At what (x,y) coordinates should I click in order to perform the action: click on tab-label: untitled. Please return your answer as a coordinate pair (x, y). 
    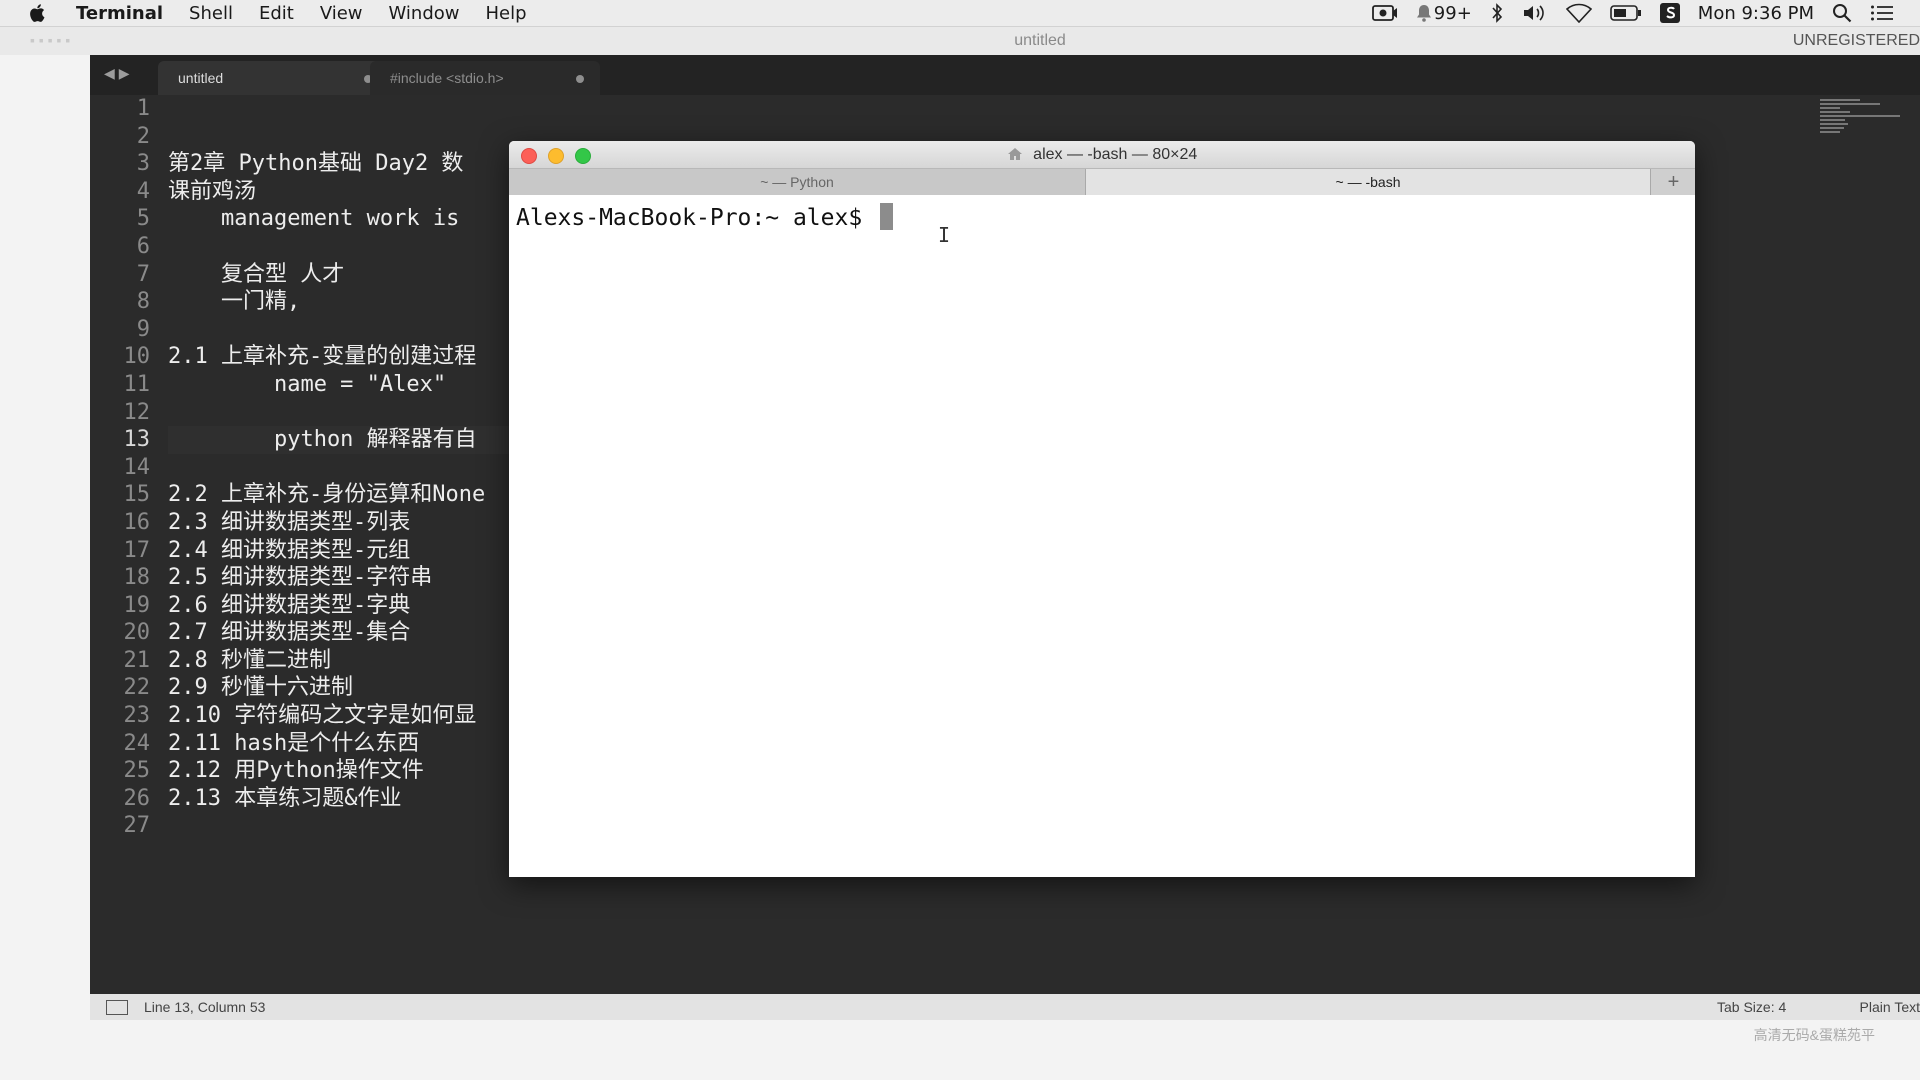
    Looking at the image, I should click on (201, 78).